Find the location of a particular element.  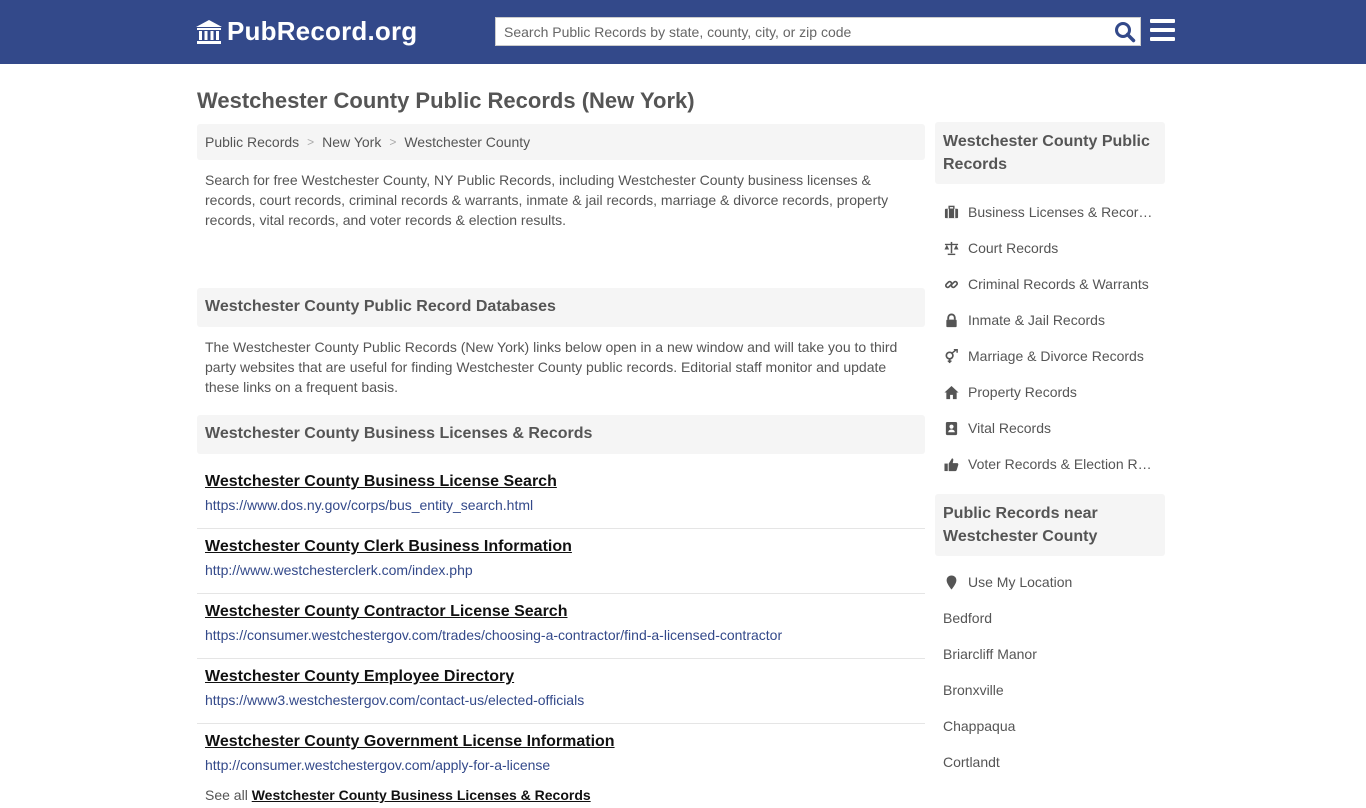

search-box is located at coordinates (818, 31).